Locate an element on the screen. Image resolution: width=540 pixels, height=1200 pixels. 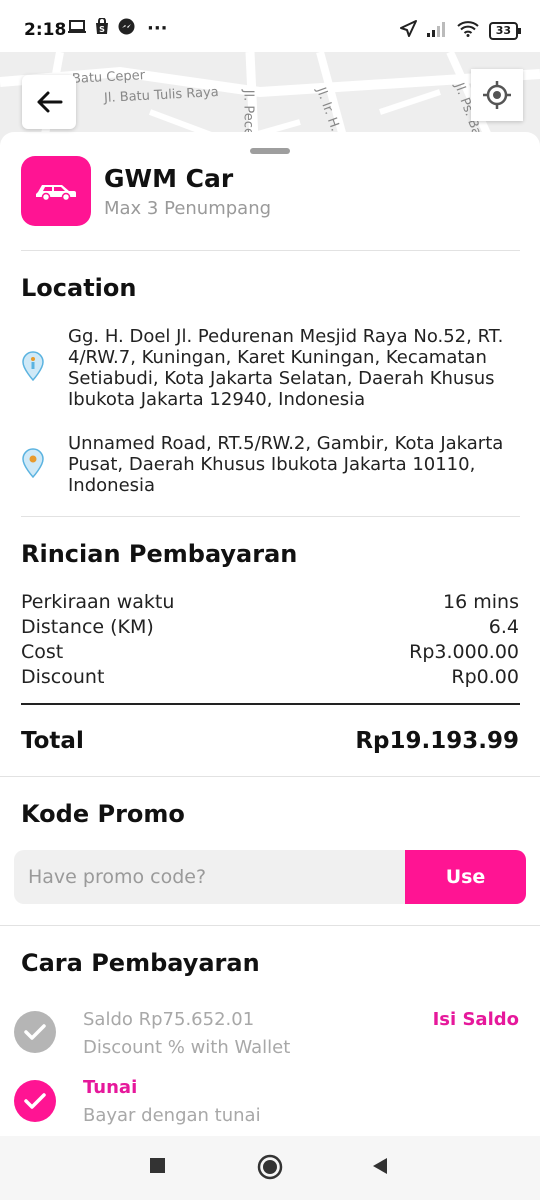
vehicle-tile is located at coordinates (56, 191).